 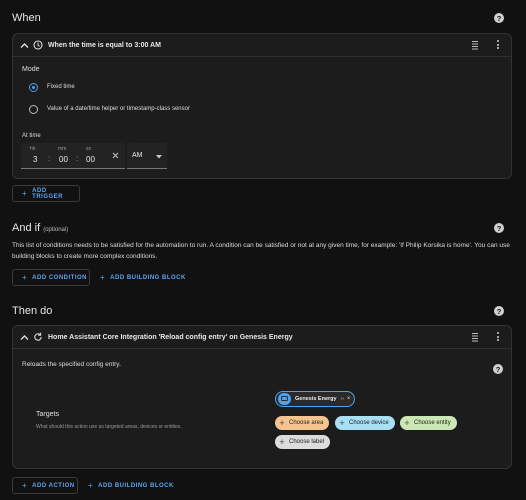 What do you see at coordinates (47, 414) in the screenshot?
I see `targets-label: Targets` at bounding box center [47, 414].